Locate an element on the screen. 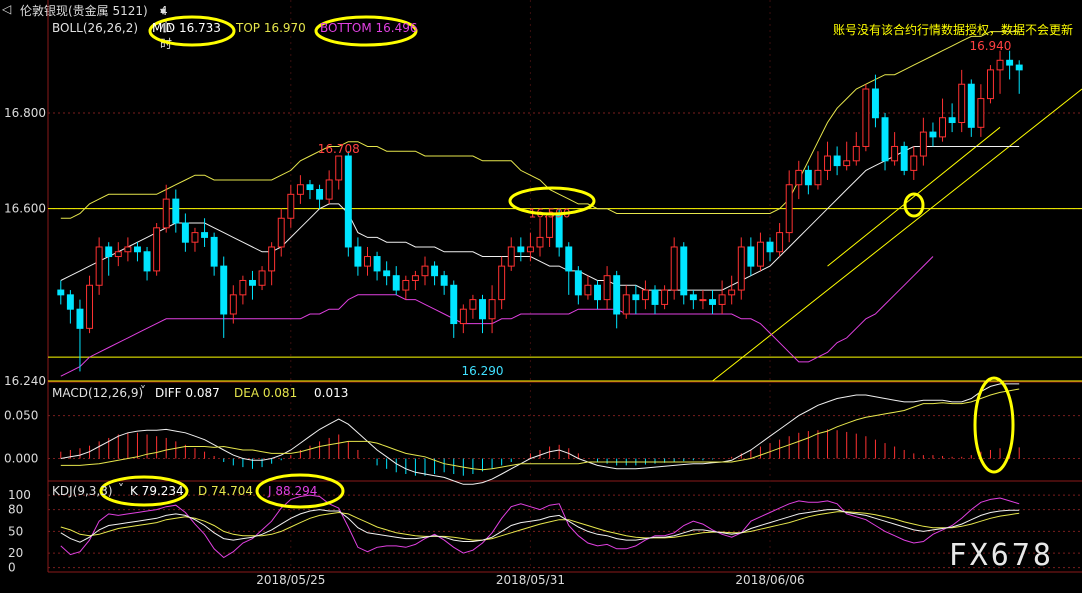 The image size is (1082, 593). kdj-tick-label: 50 is located at coordinates (15, 531).